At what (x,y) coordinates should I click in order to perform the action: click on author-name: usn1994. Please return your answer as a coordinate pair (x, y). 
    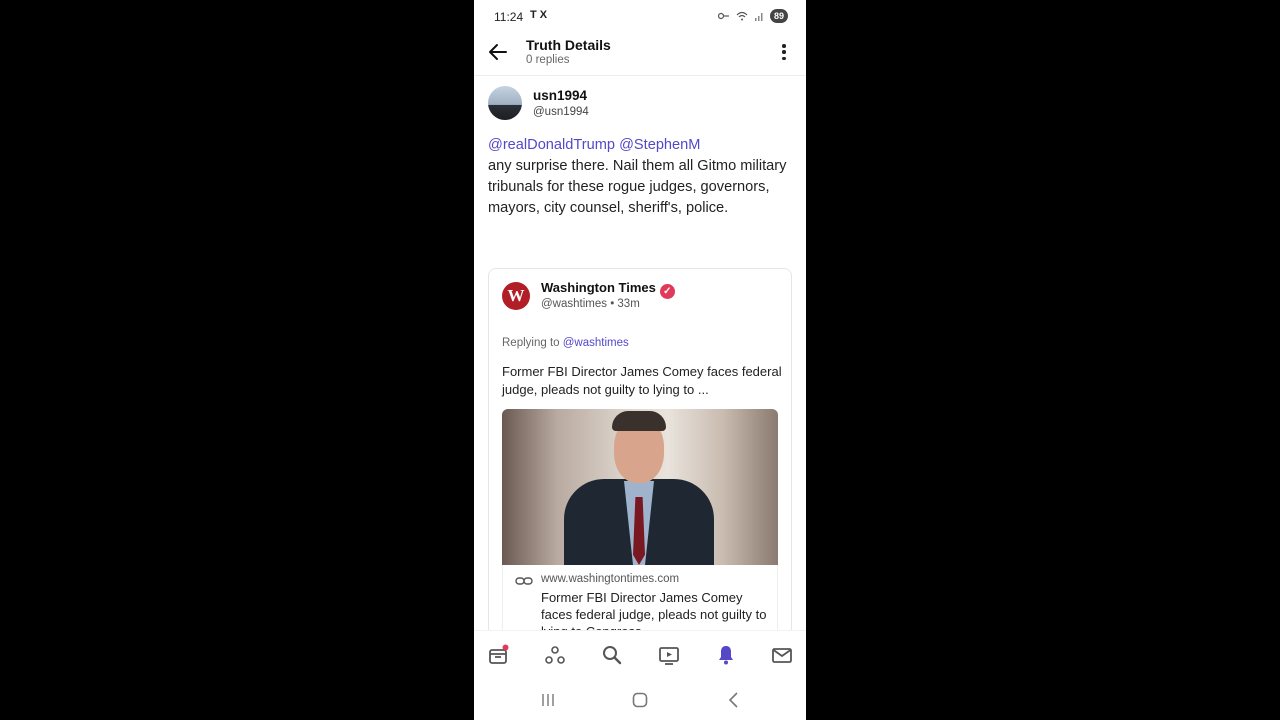
    Looking at the image, I should click on (560, 95).